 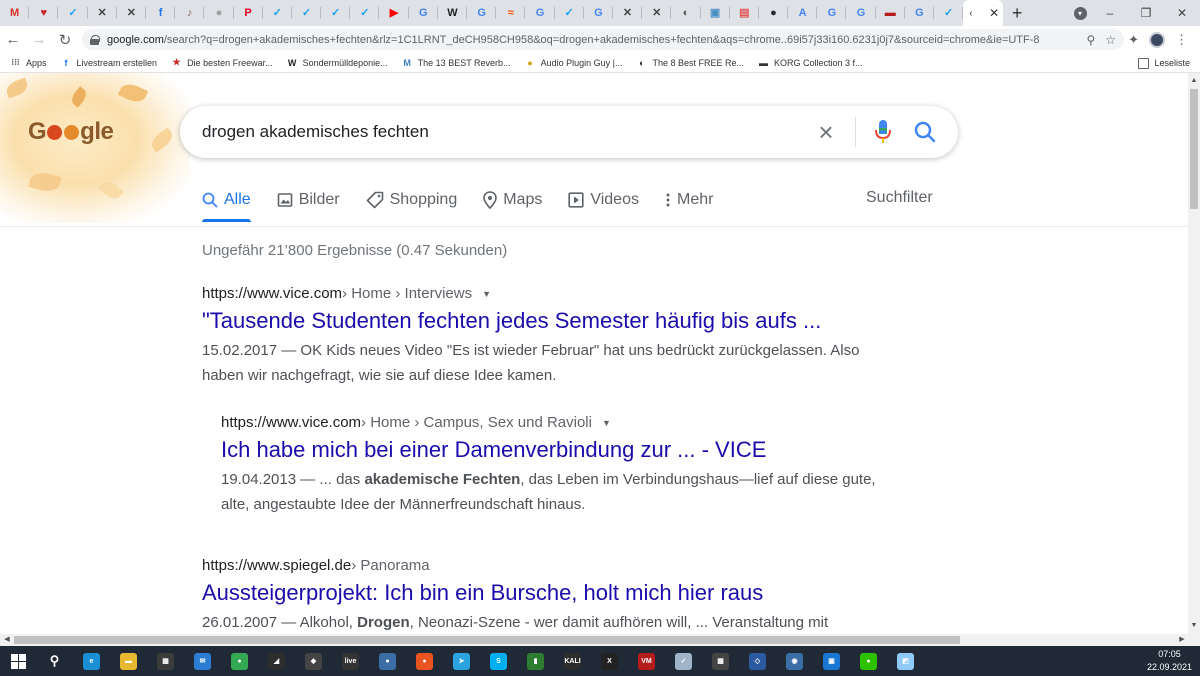 What do you see at coordinates (1194, 81) in the screenshot?
I see `scroll-up-icon: ▲` at bounding box center [1194, 81].